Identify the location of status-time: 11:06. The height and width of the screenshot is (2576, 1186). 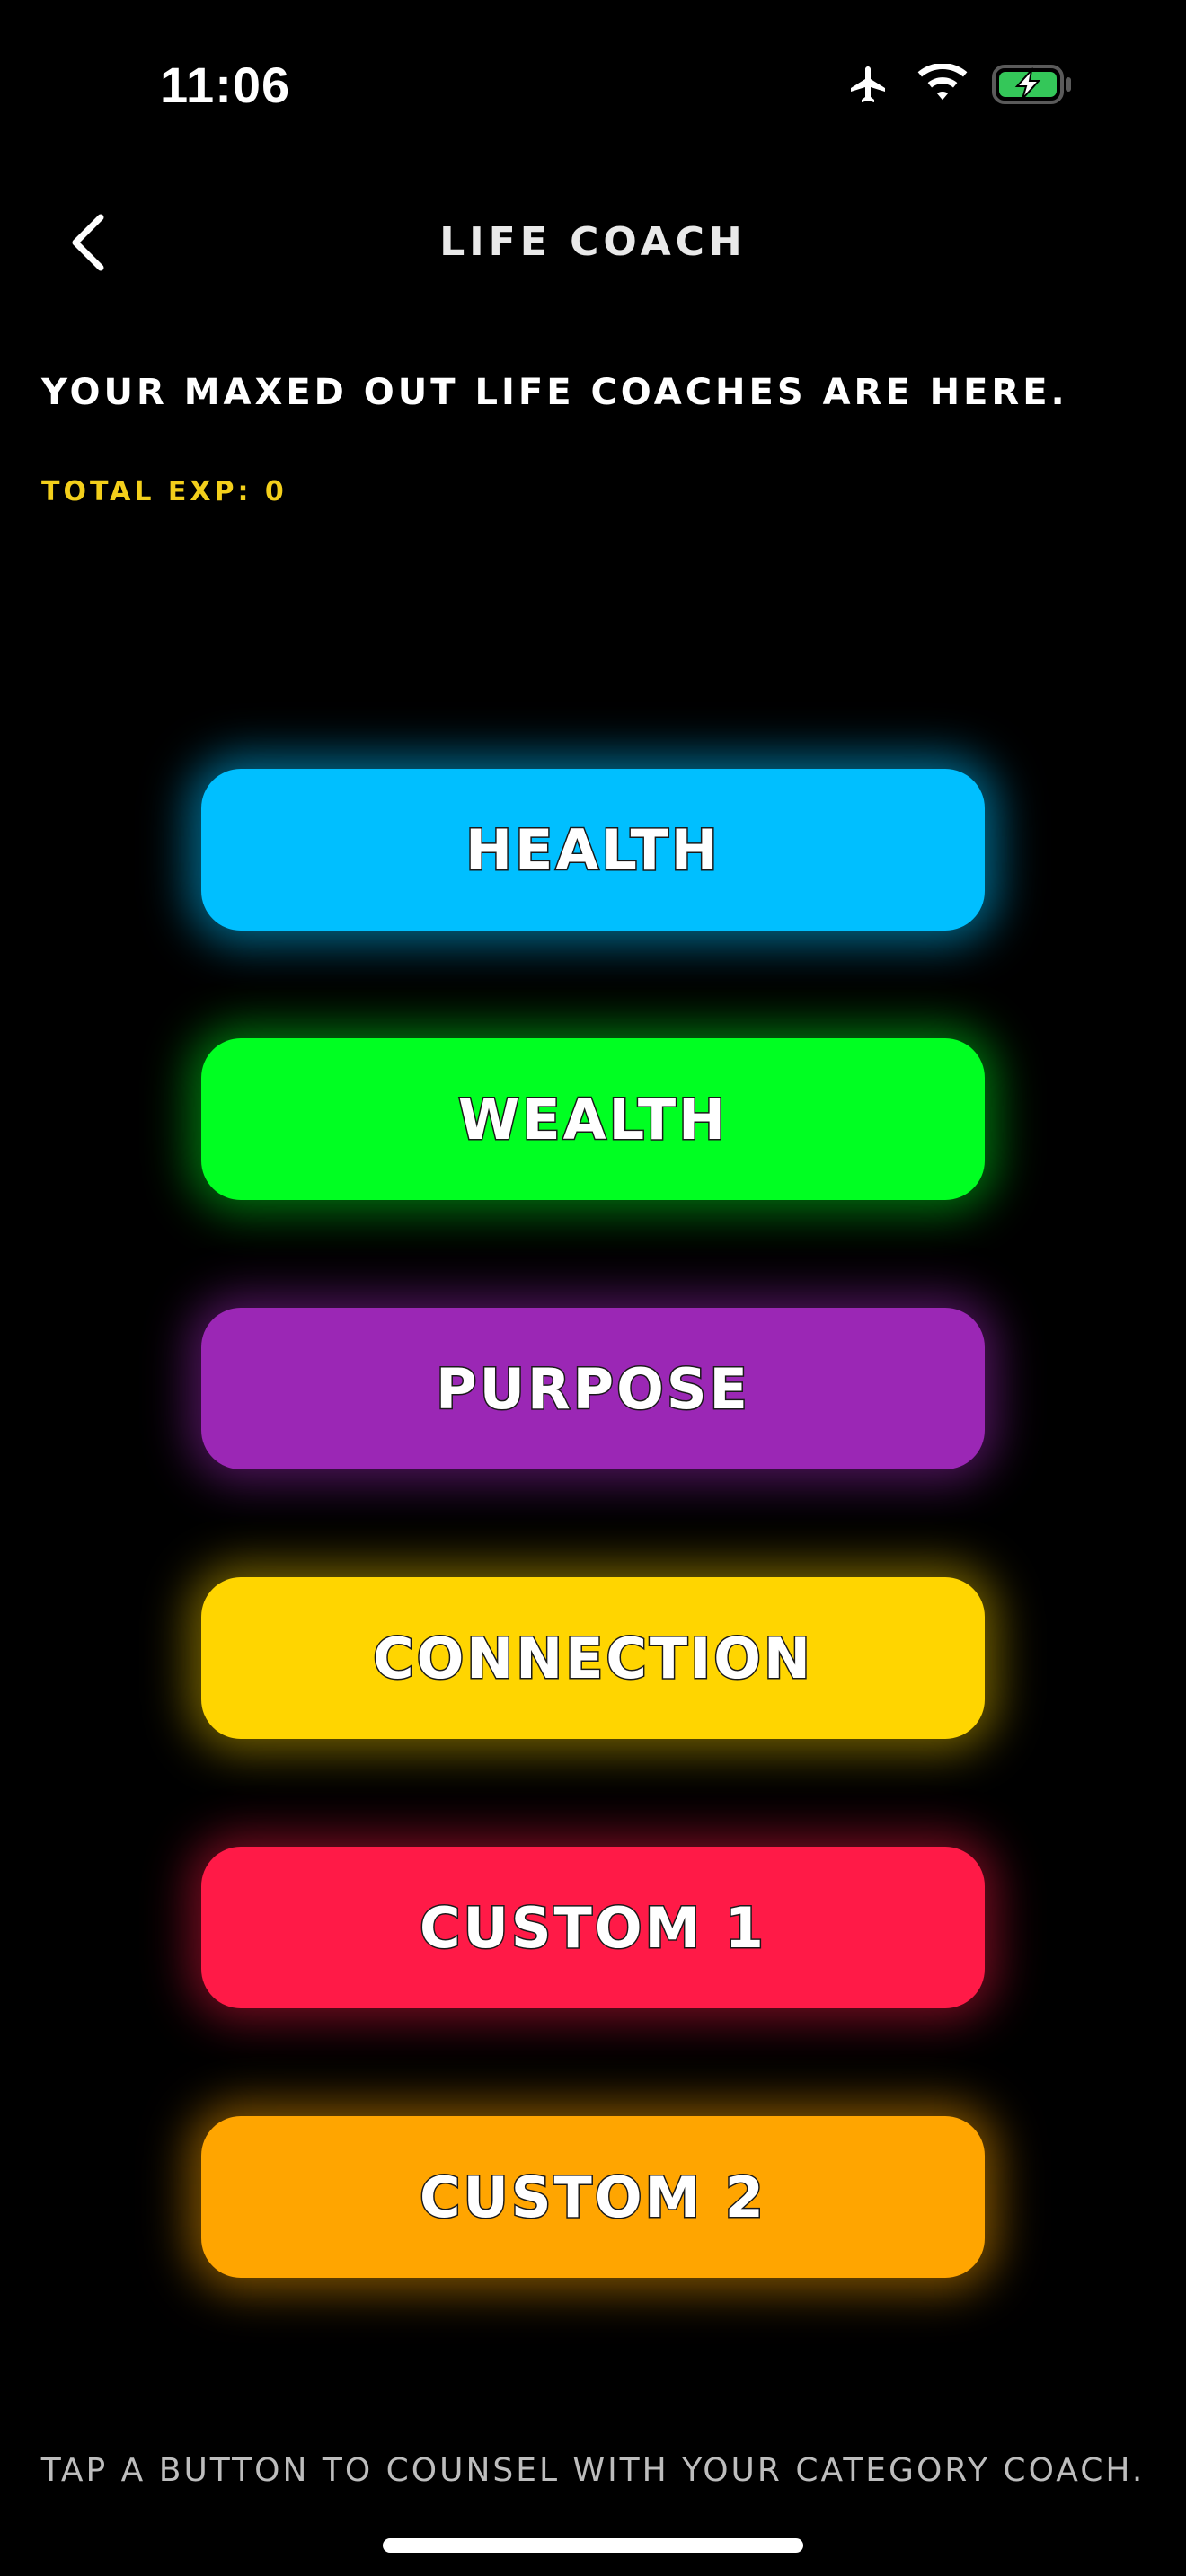
(225, 85).